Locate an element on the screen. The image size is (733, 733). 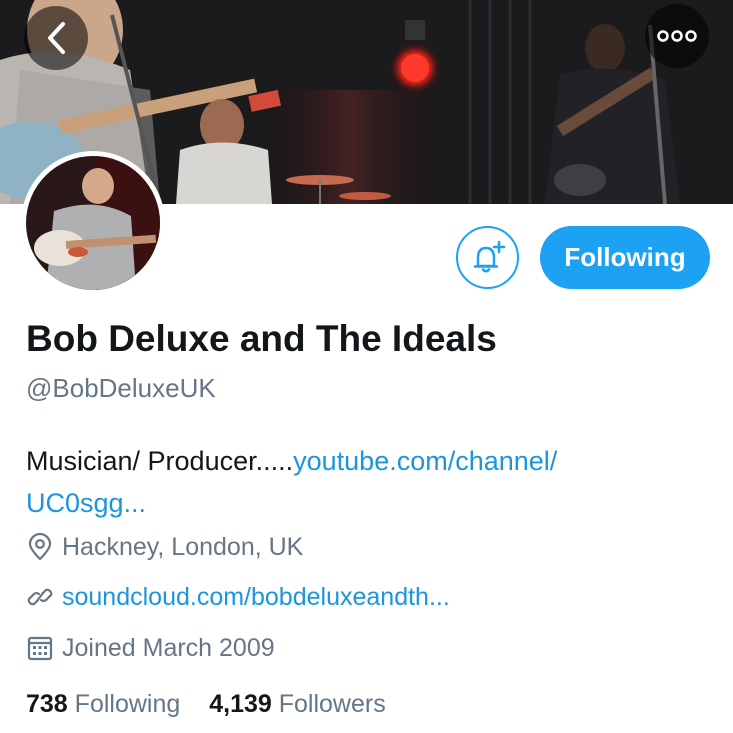
following-stat: 738 Following is located at coordinates (103, 704).